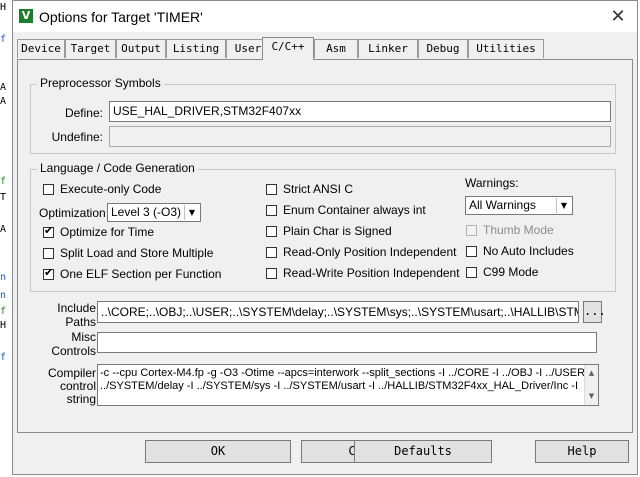  Describe the element at coordinates (271, 189) in the screenshot. I see `strict-ansi-checkbox` at that location.